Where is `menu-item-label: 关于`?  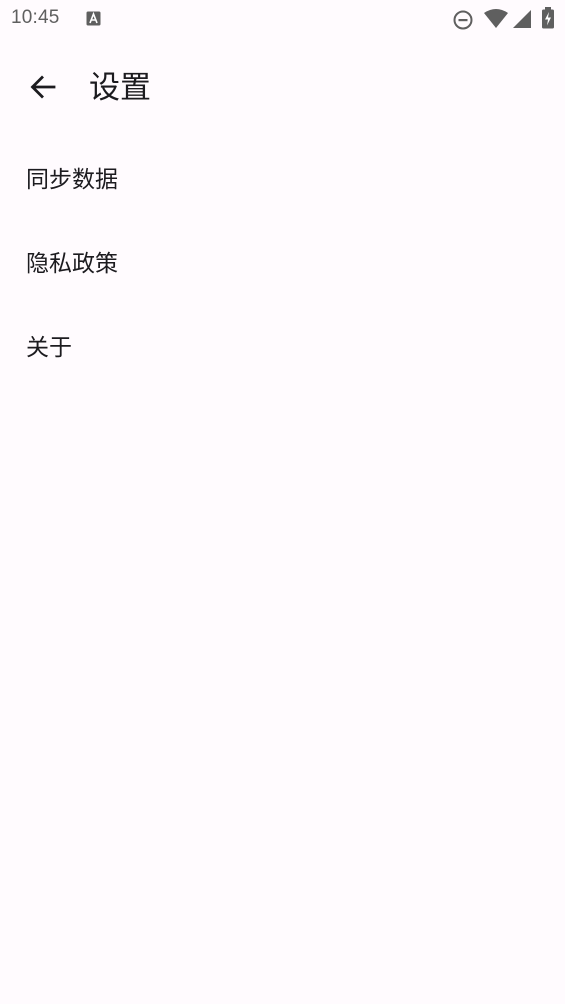 menu-item-label: 关于 is located at coordinates (49, 348).